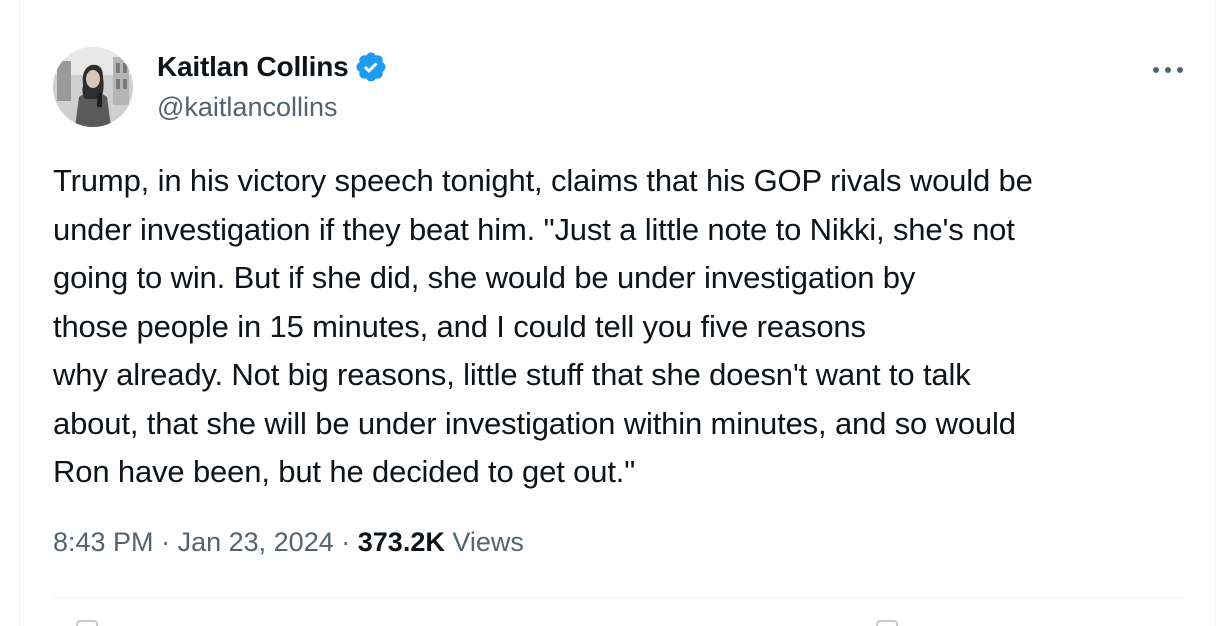 The width and height of the screenshot is (1218, 626). What do you see at coordinates (256, 542) in the screenshot?
I see `tweet-date: Jan 23, 2024` at bounding box center [256, 542].